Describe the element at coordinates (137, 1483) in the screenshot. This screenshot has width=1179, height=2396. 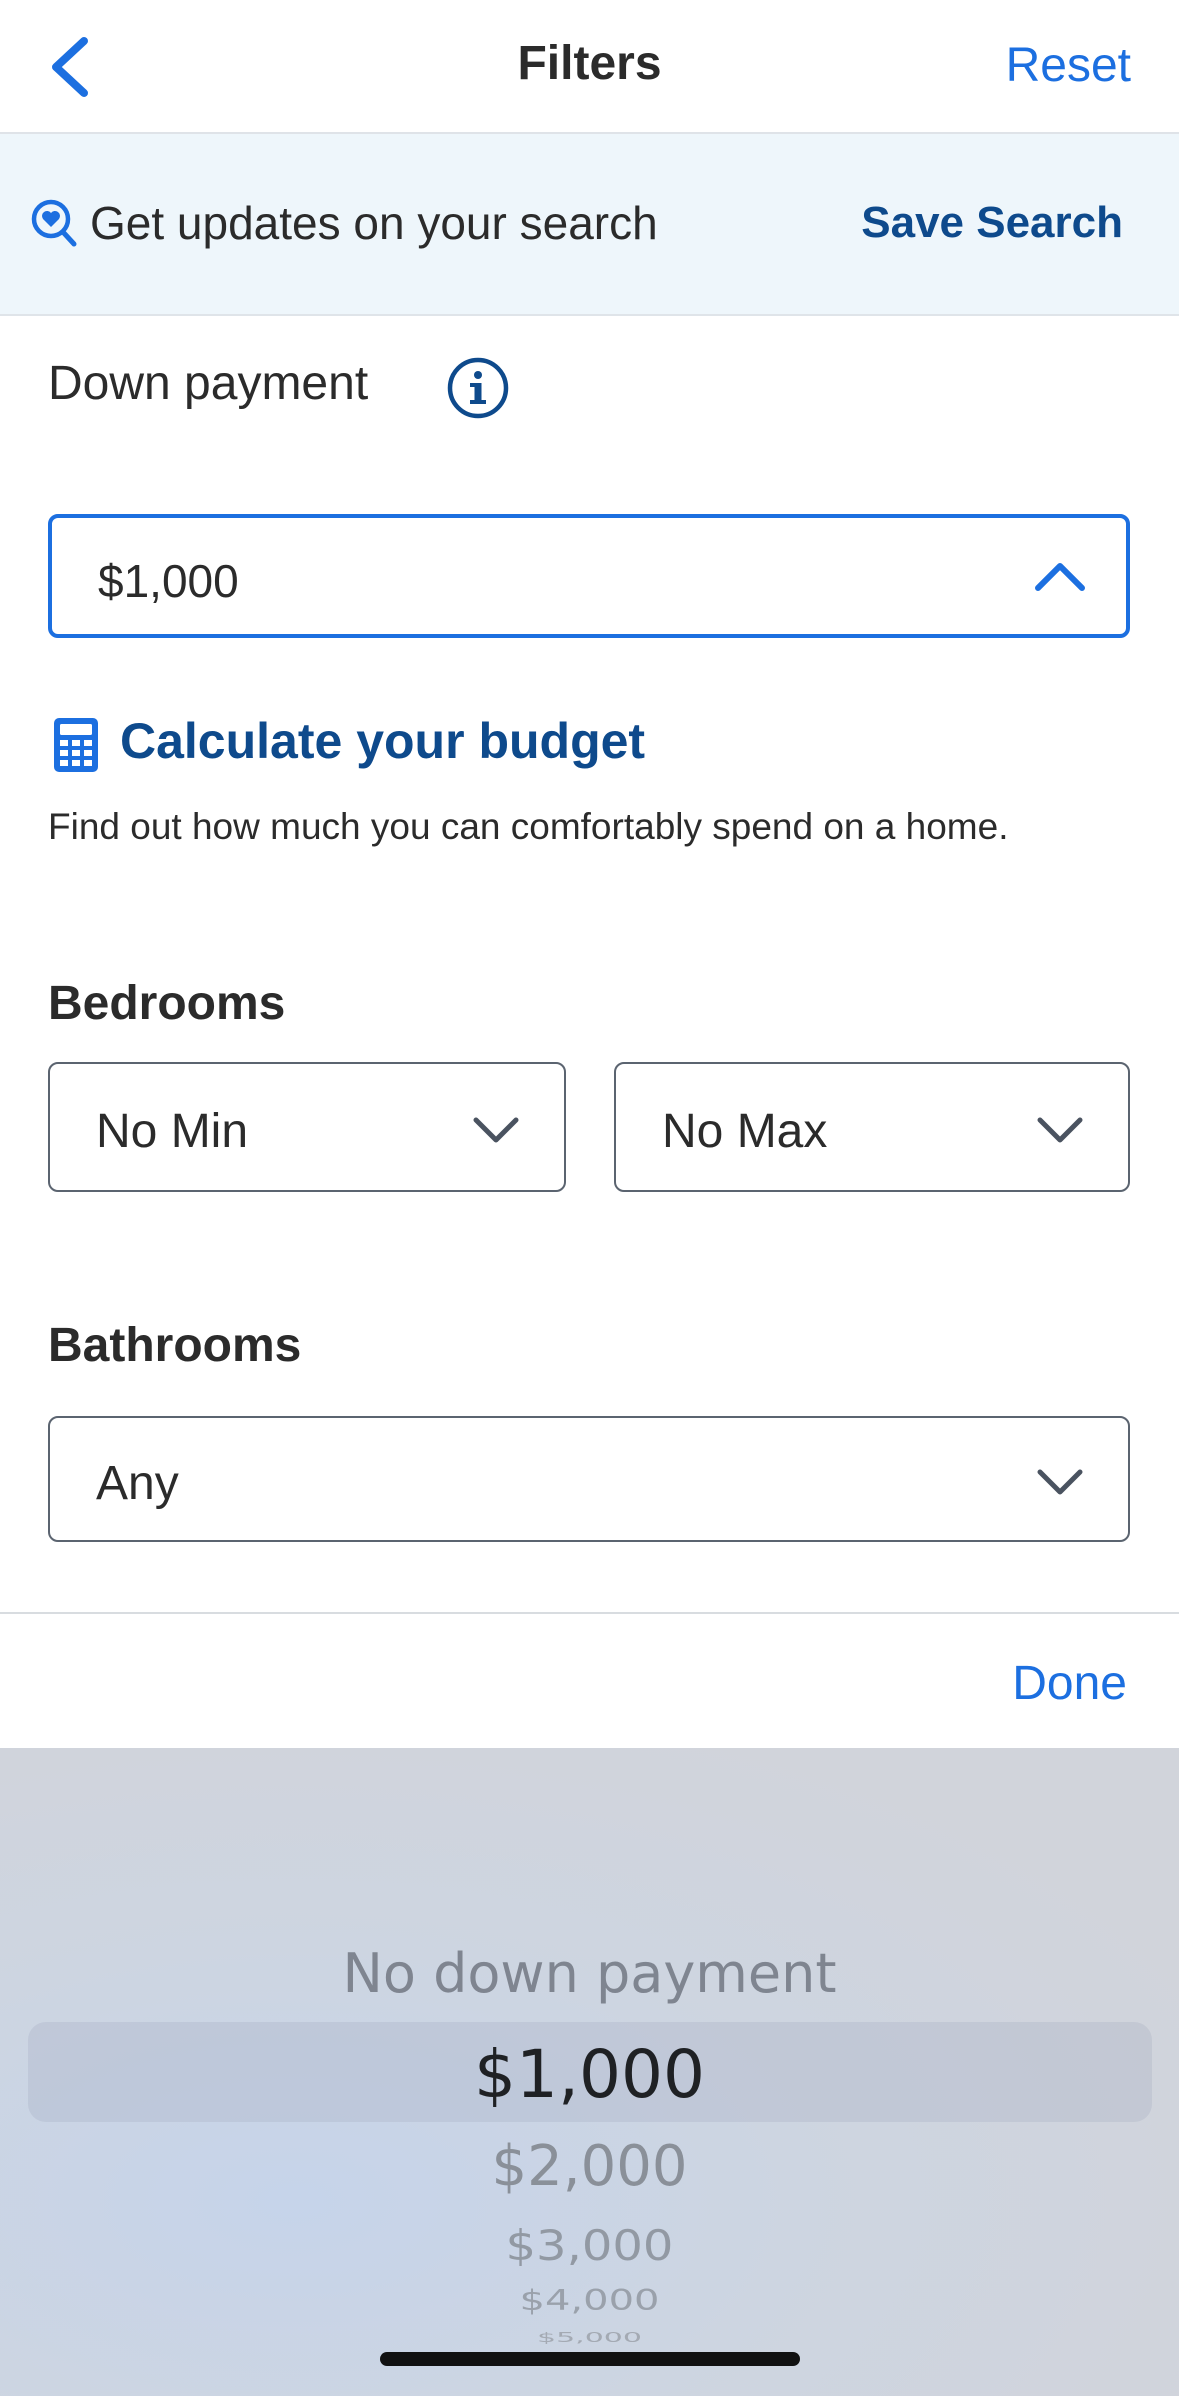
I see `bathrooms-value: Any` at that location.